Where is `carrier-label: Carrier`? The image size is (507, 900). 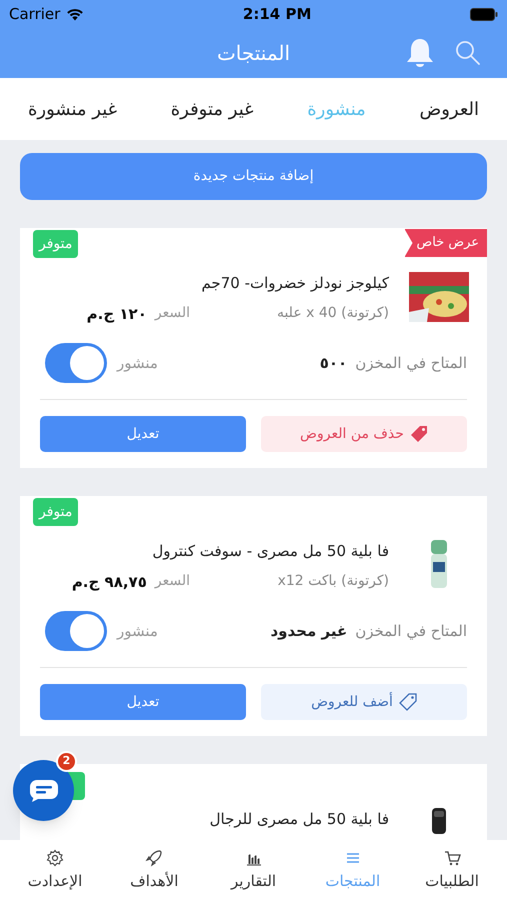
carrier-label: Carrier is located at coordinates (34, 14).